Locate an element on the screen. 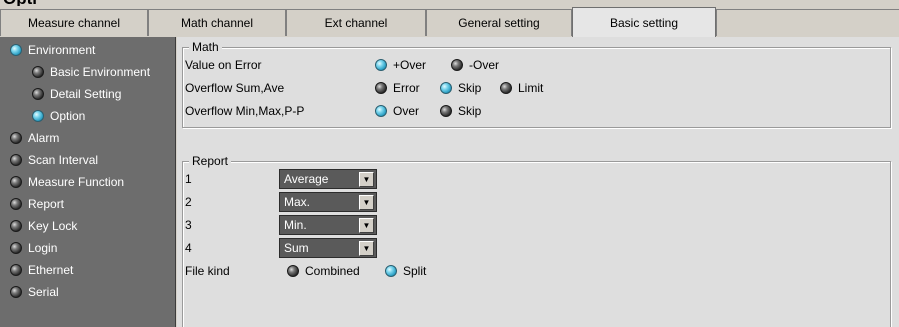 This screenshot has width=899, height=327. radio-label: Error is located at coordinates (406, 88).